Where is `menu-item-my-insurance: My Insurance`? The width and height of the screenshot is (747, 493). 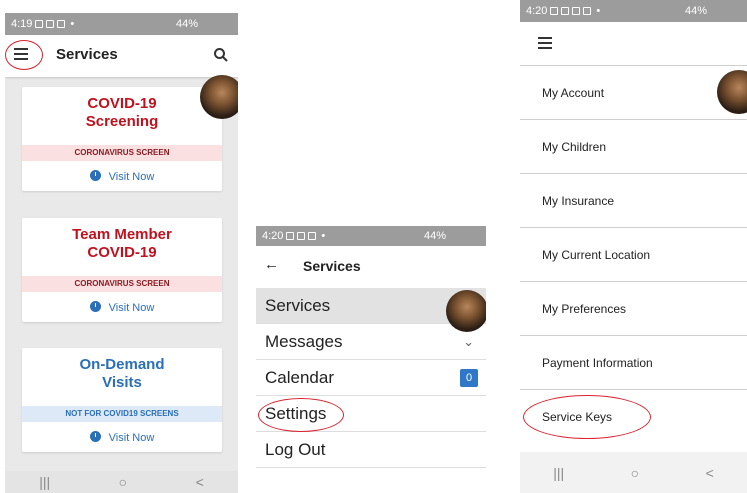 menu-item-my-insurance: My Insurance is located at coordinates (633, 201).